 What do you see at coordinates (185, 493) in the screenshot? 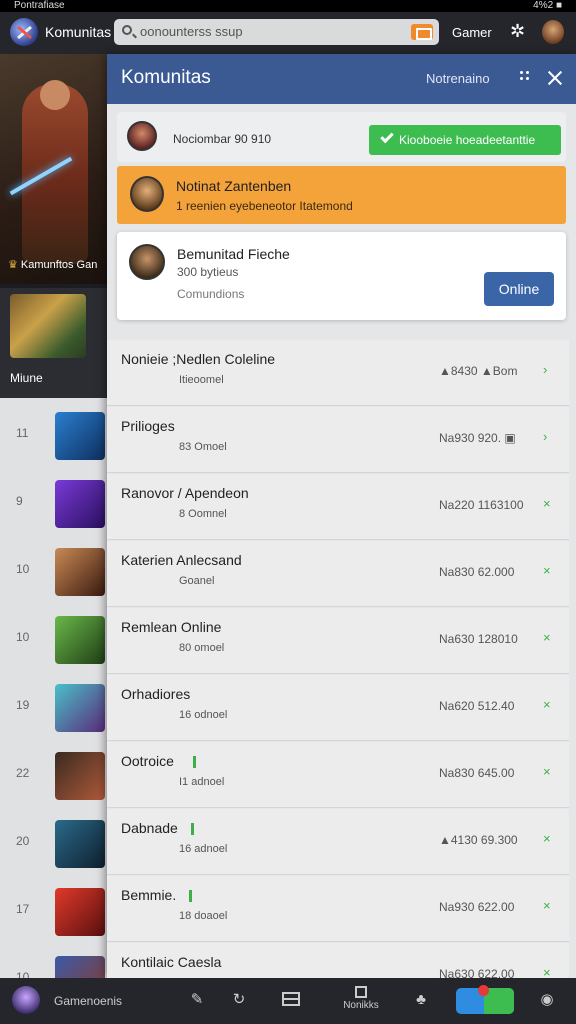
I see `list-item-name: Ranovor / Apendeon` at bounding box center [185, 493].